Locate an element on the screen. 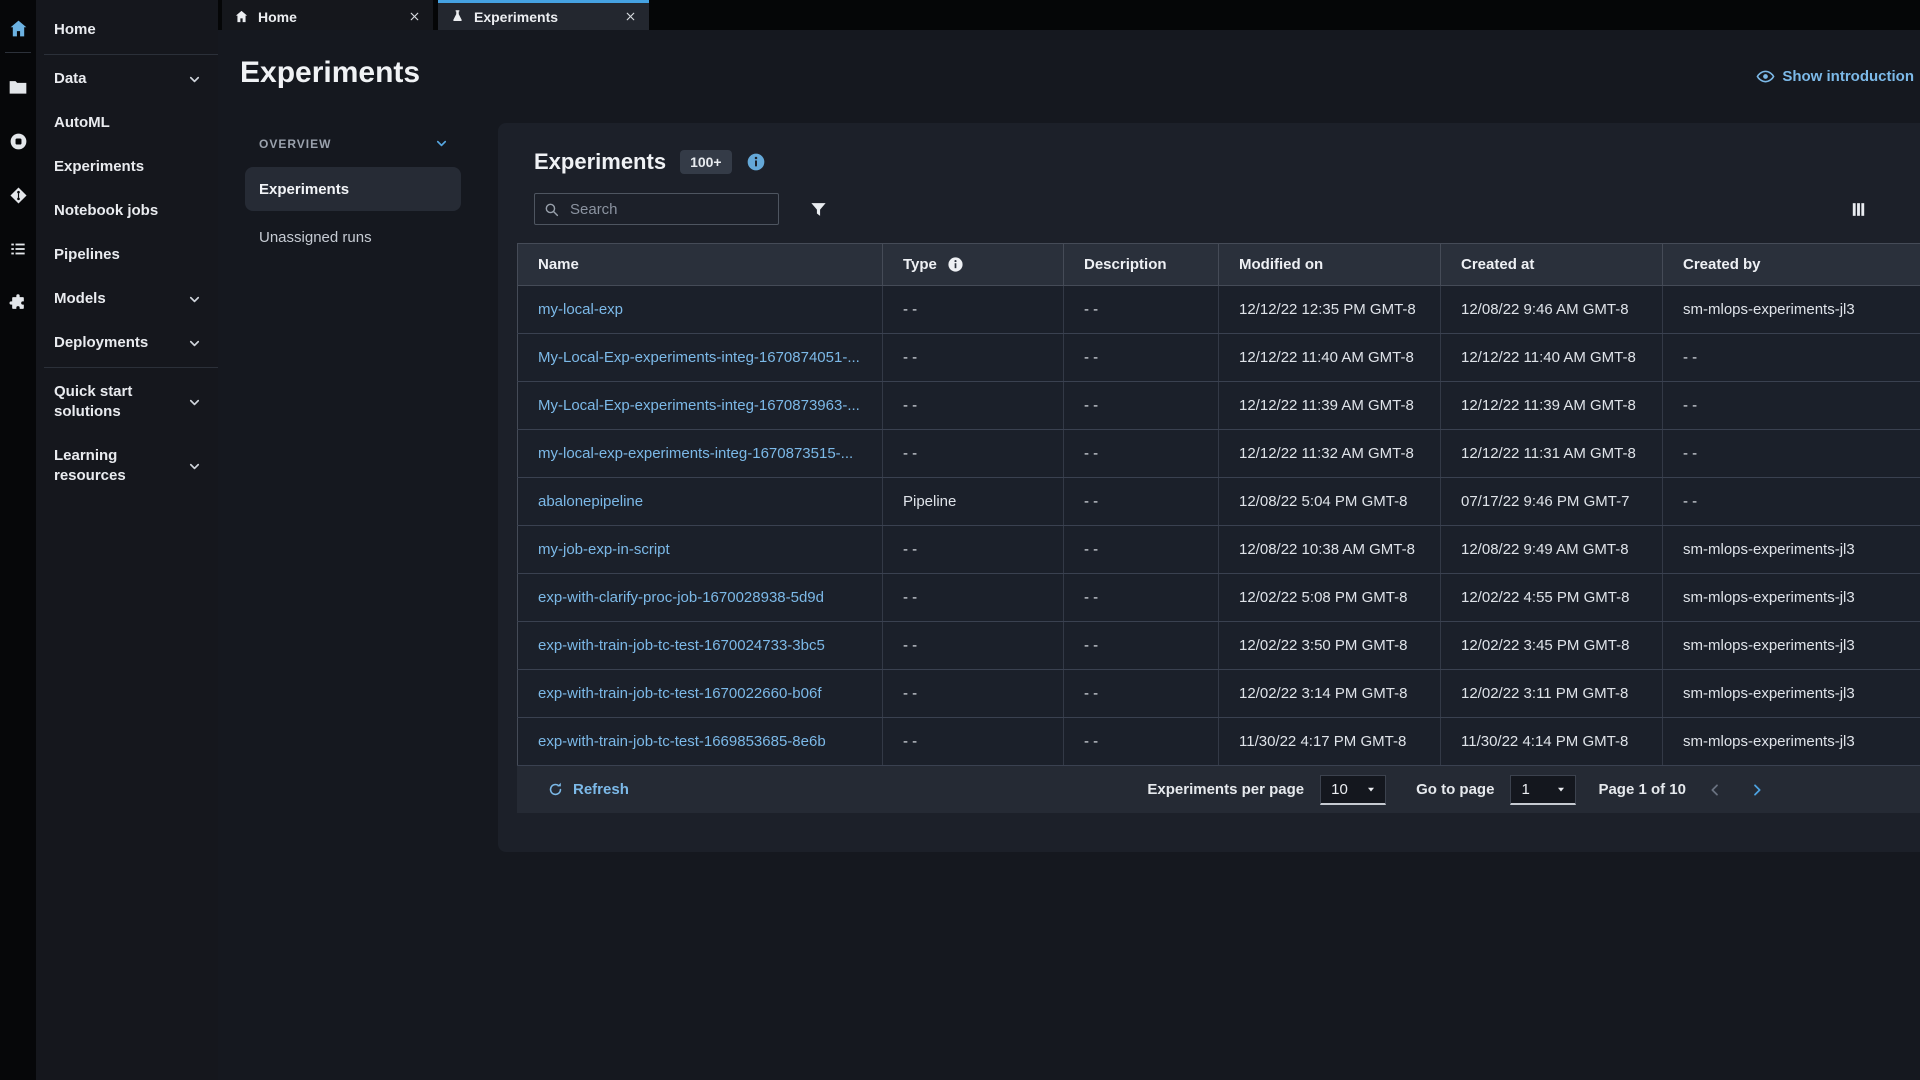 This screenshot has height=1080, width=1920. sidebar-item-label: Quick start solutions is located at coordinates (93, 401).